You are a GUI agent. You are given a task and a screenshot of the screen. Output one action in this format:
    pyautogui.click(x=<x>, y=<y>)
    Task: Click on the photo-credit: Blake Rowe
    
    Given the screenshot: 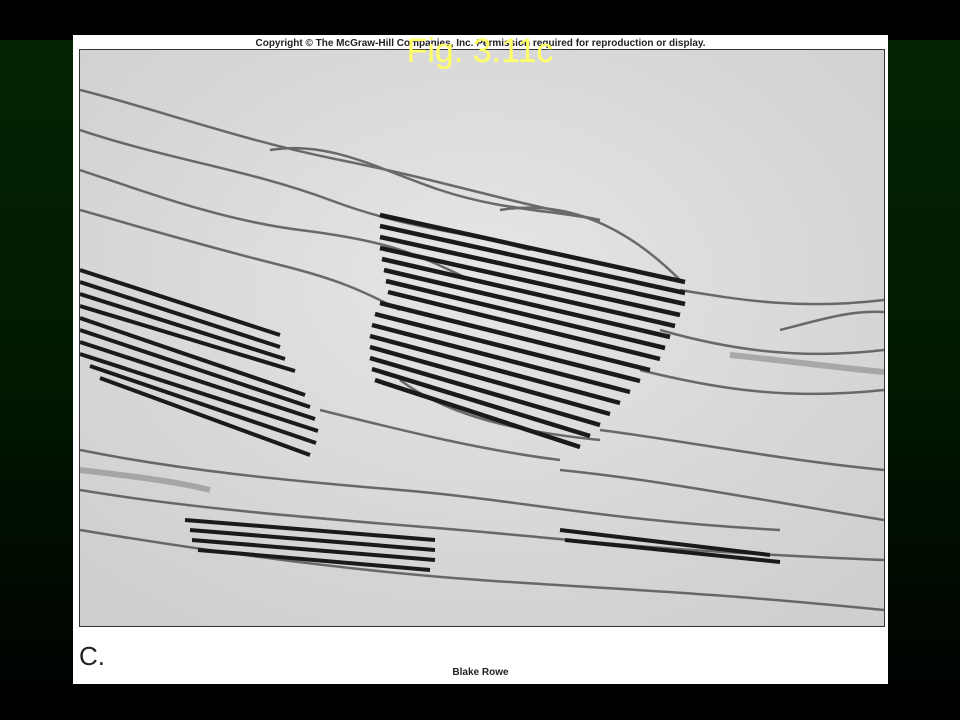 What is the action you would take?
    pyautogui.click(x=480, y=672)
    